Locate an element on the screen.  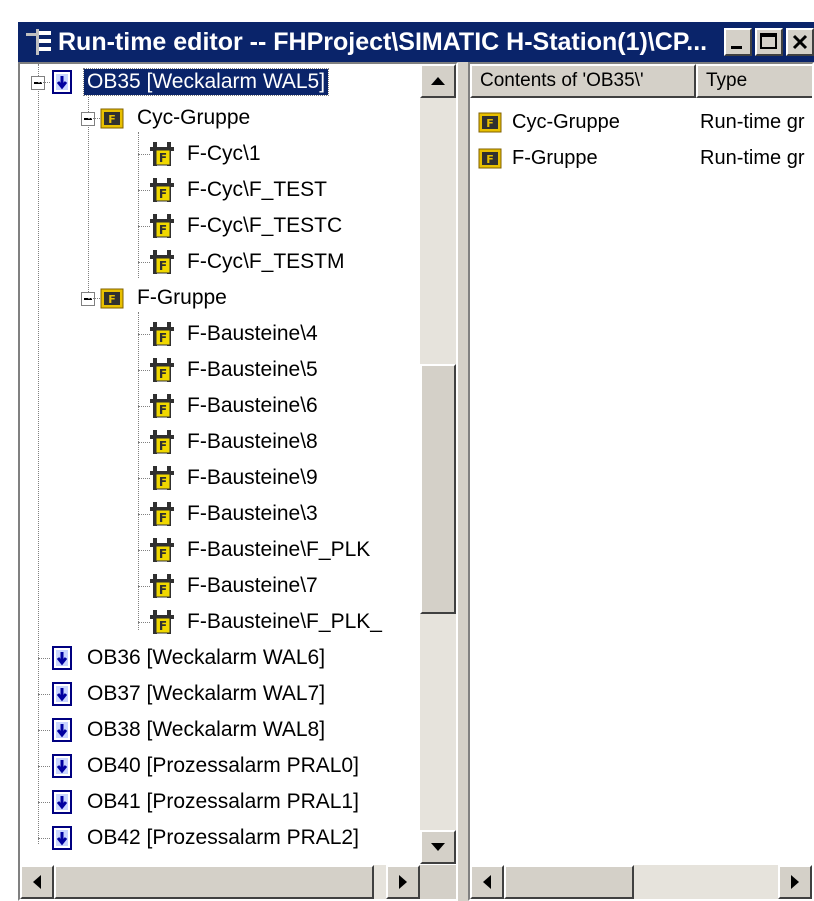
tree-node-label: F-Bausteine\9 is located at coordinates (252, 477).